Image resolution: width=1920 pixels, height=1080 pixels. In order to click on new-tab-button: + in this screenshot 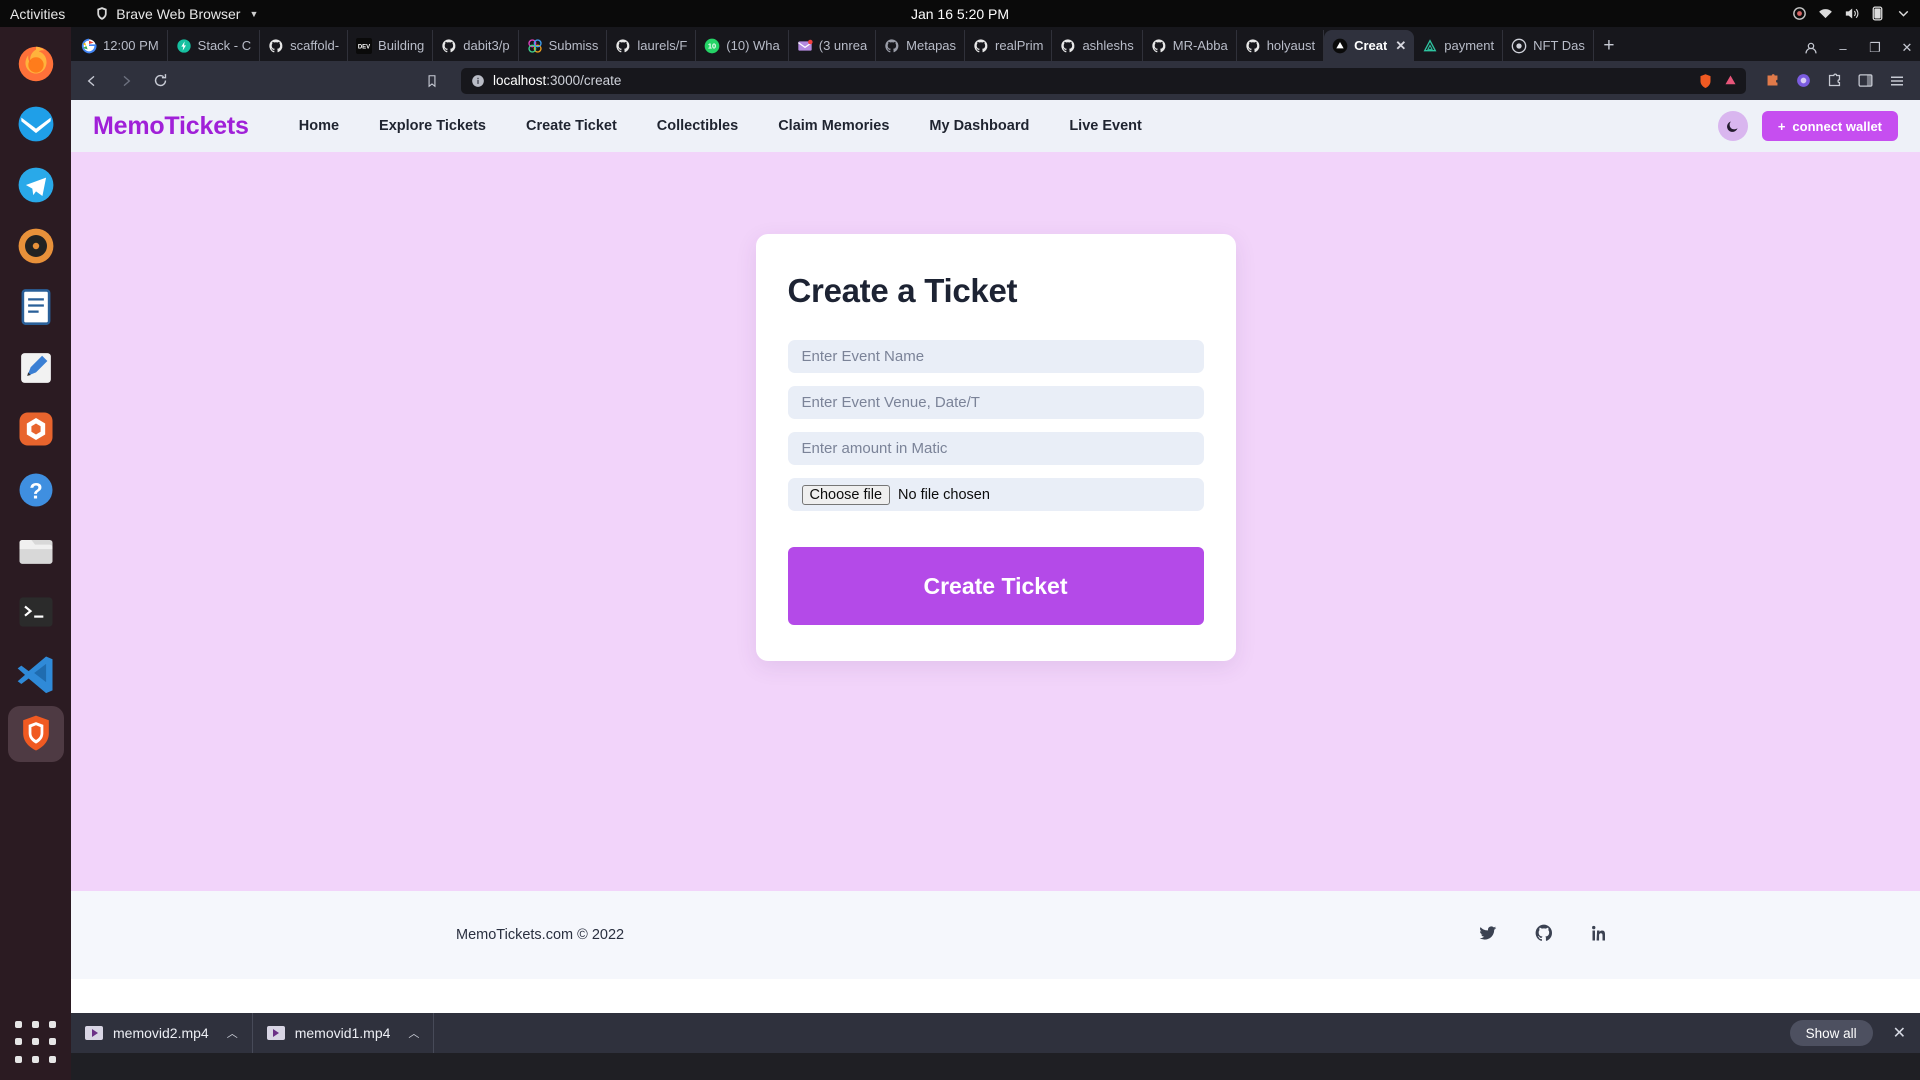, I will do `click(1609, 46)`.